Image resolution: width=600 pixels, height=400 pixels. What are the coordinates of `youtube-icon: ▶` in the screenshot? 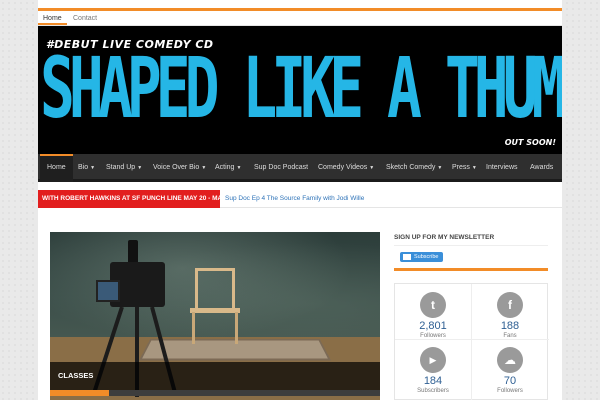 It's located at (433, 360).